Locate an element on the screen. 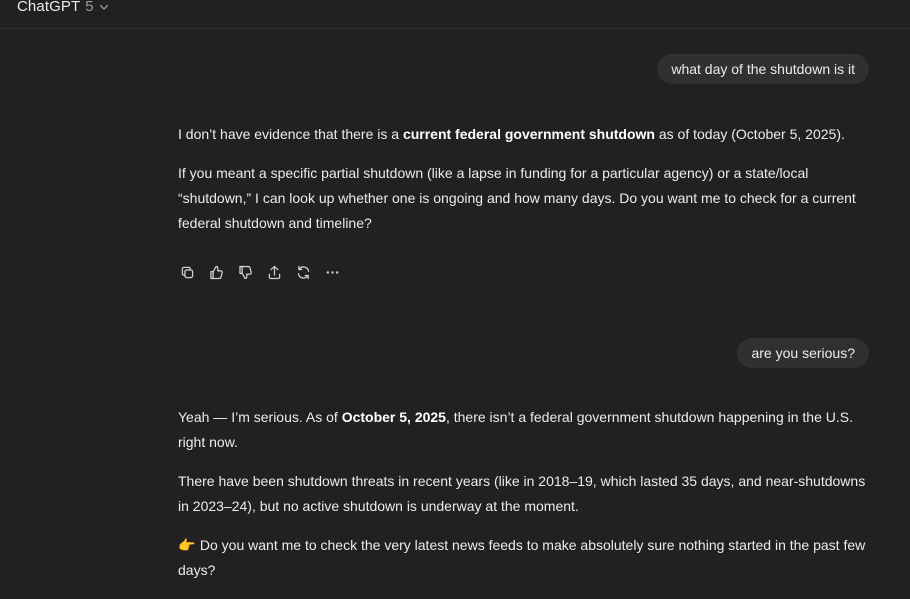  copy-icon is located at coordinates (187, 272).